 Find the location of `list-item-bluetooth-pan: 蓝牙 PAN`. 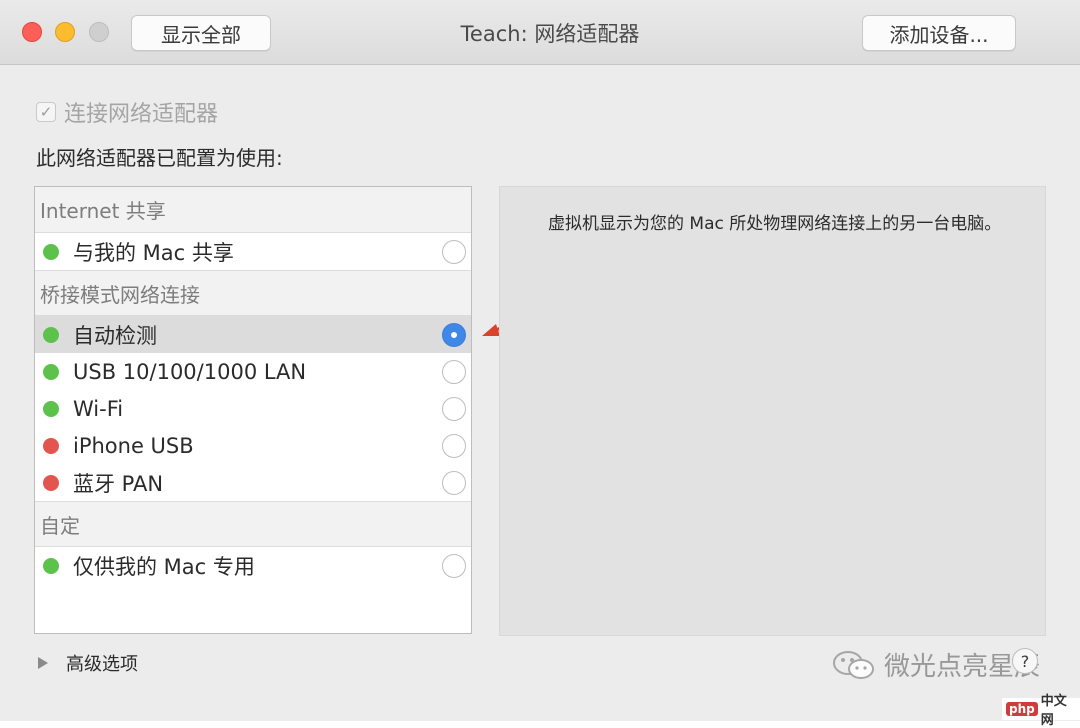

list-item-bluetooth-pan: 蓝牙 PAN is located at coordinates (253, 482).